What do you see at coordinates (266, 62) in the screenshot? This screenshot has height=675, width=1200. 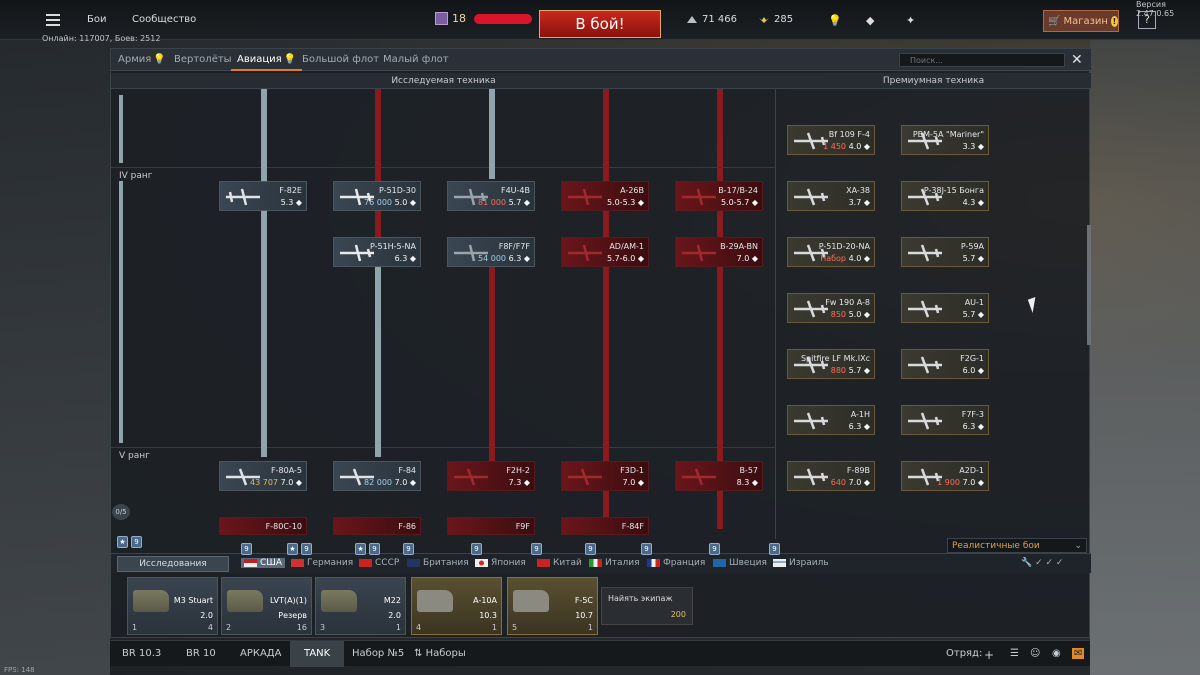 I see `tab-aviation: Авиация 💡` at bounding box center [266, 62].